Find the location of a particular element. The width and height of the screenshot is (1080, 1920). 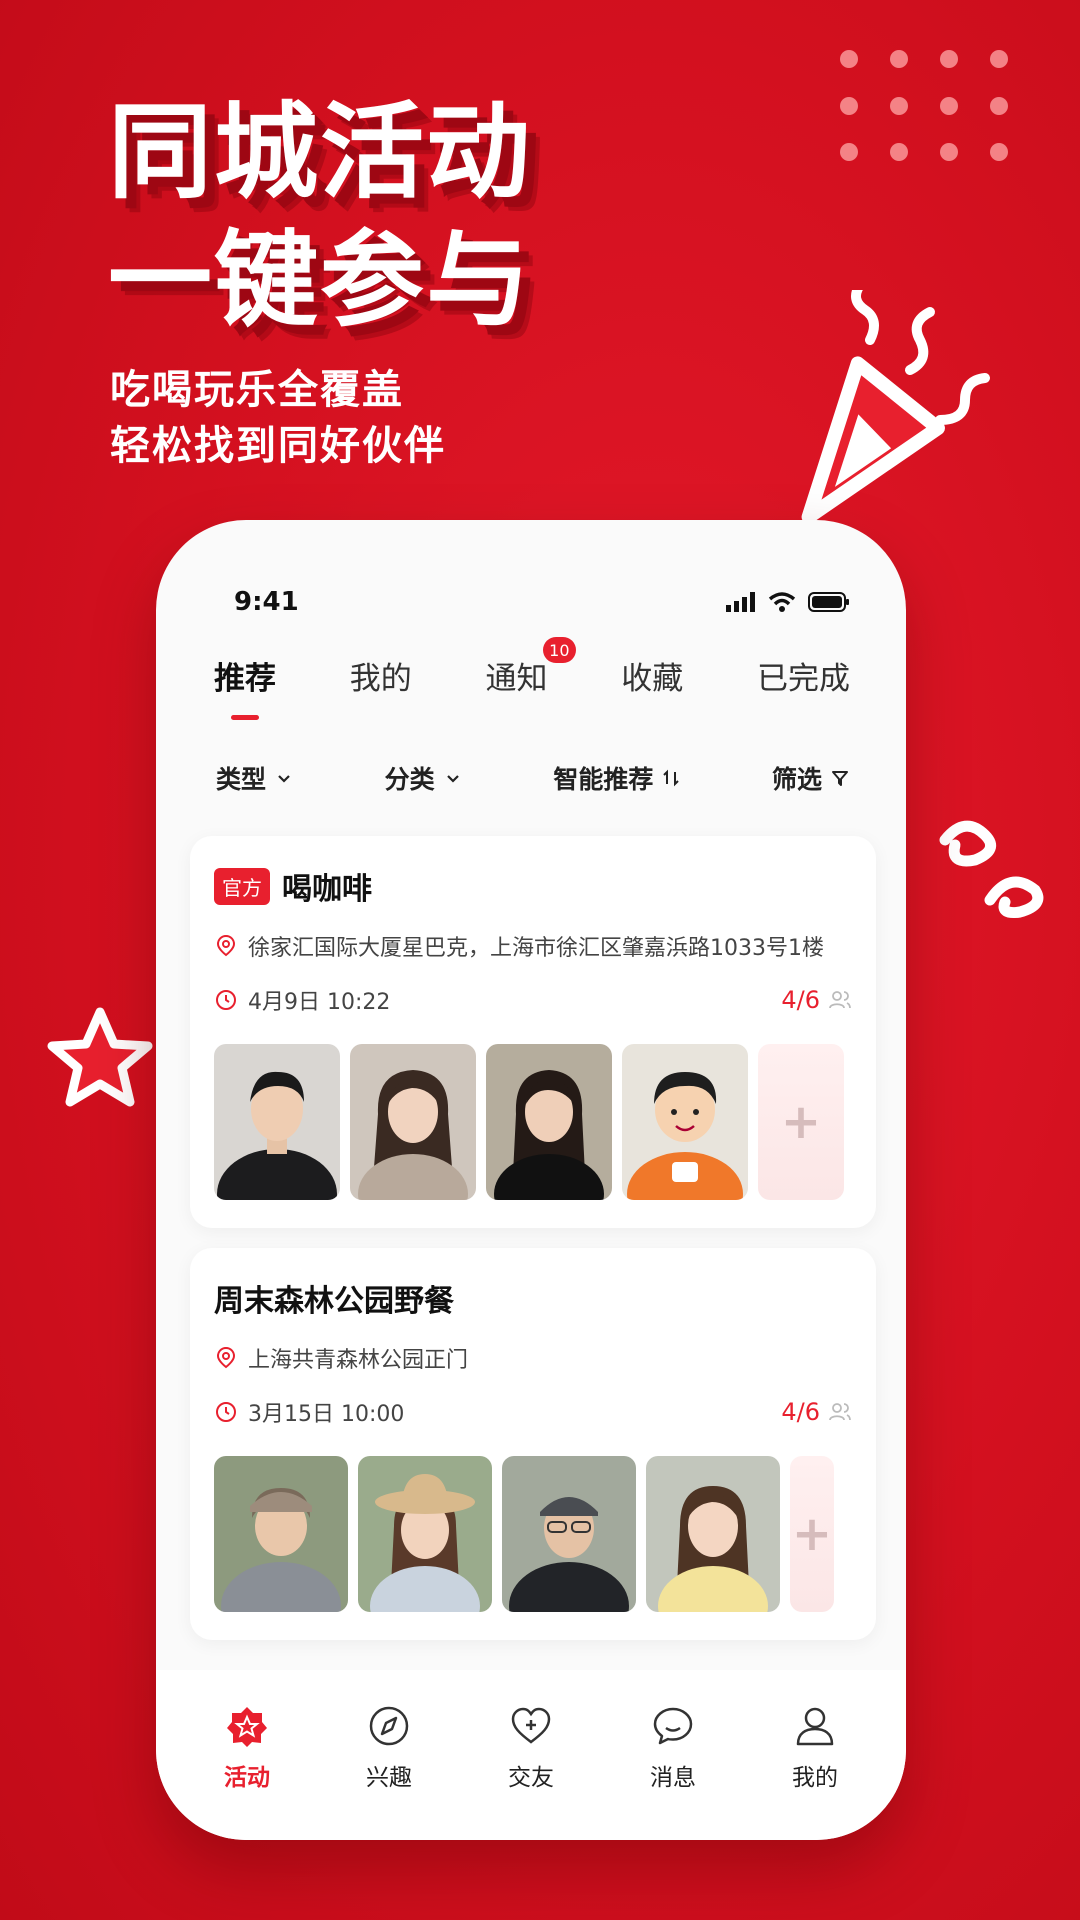

activity-time: 3月15日 10:00 is located at coordinates (309, 1412).